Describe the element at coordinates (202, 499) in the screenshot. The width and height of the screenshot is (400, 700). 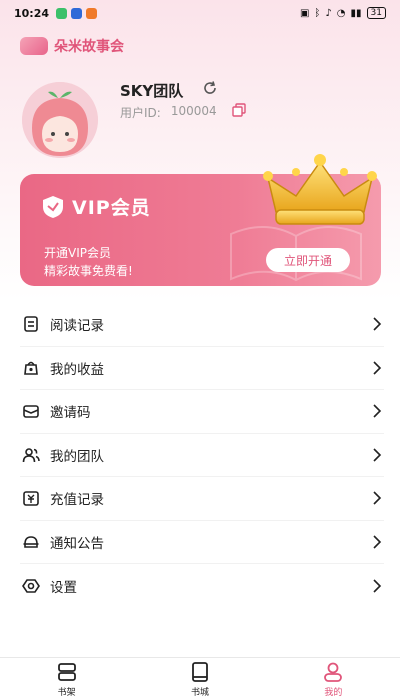
I see `menu-item-recharge-record: 充值记录` at that location.